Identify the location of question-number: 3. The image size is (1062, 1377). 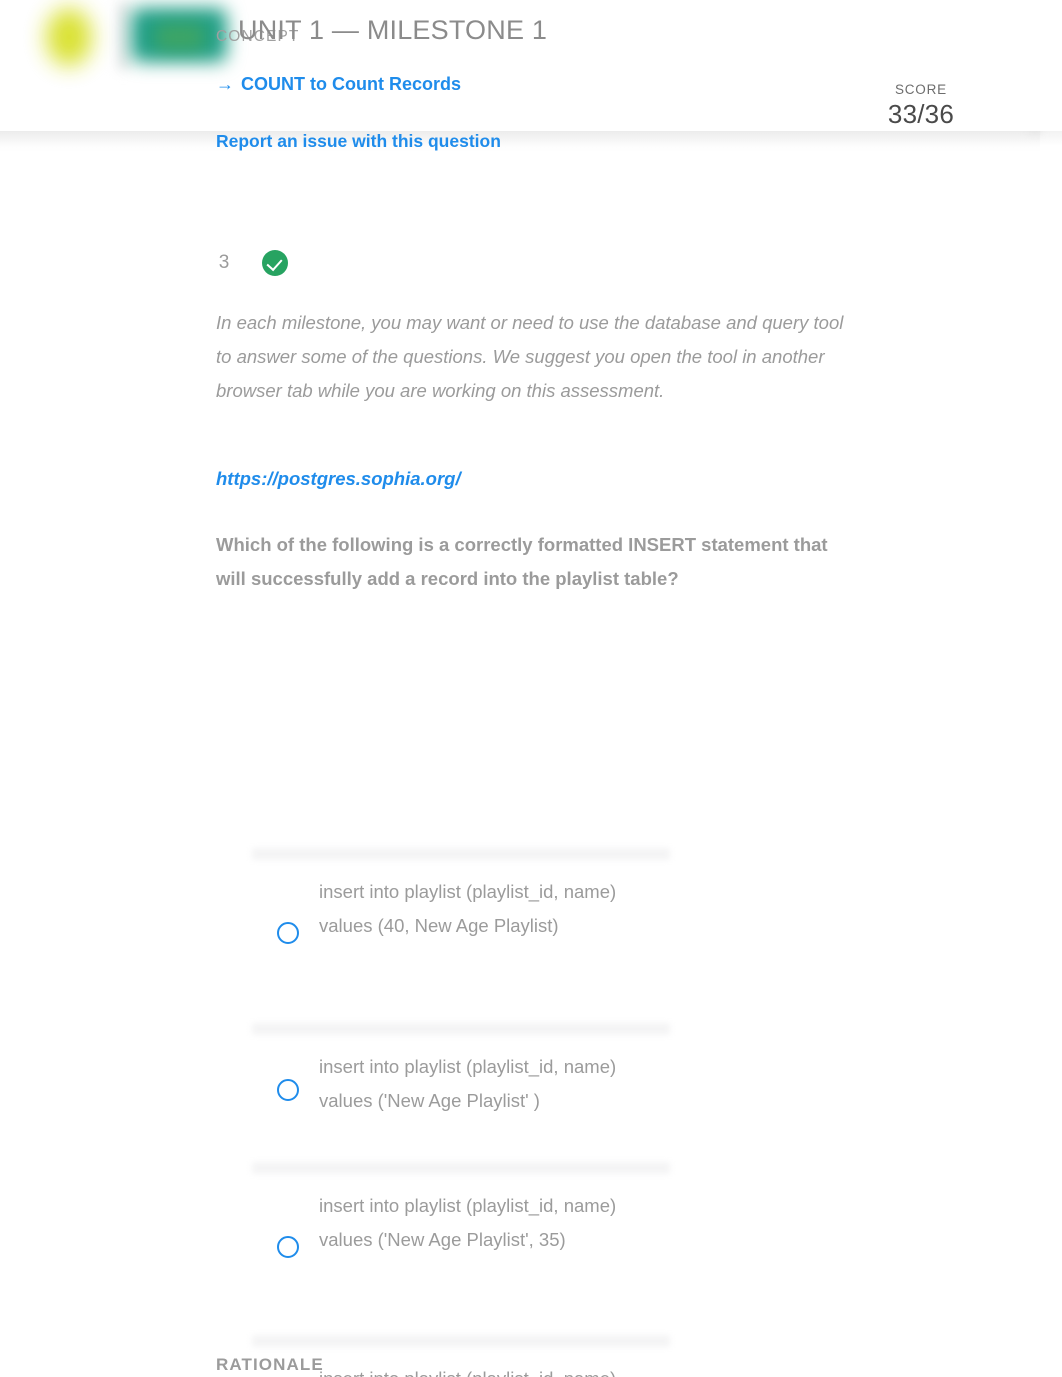
(224, 262).